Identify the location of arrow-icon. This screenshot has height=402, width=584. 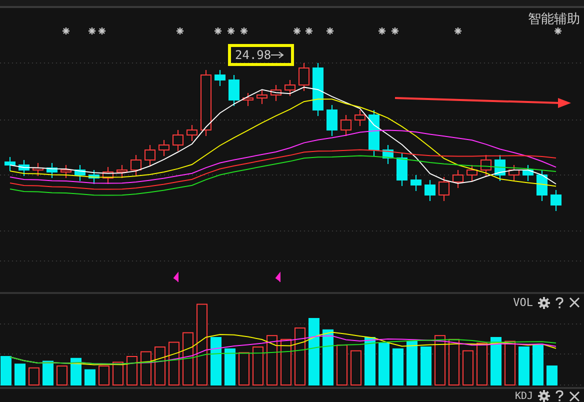
(278, 55).